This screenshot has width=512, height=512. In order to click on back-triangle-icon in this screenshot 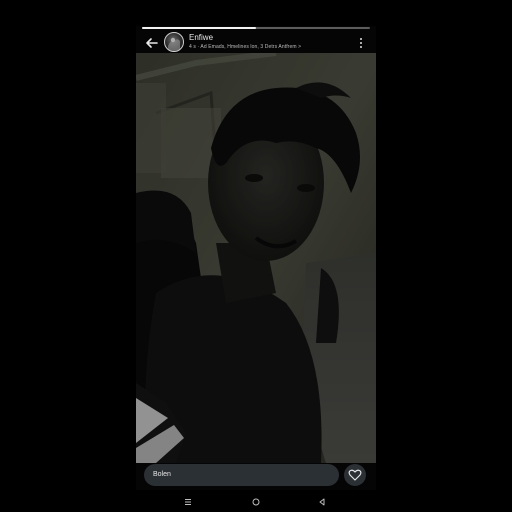, I will do `click(322, 502)`.